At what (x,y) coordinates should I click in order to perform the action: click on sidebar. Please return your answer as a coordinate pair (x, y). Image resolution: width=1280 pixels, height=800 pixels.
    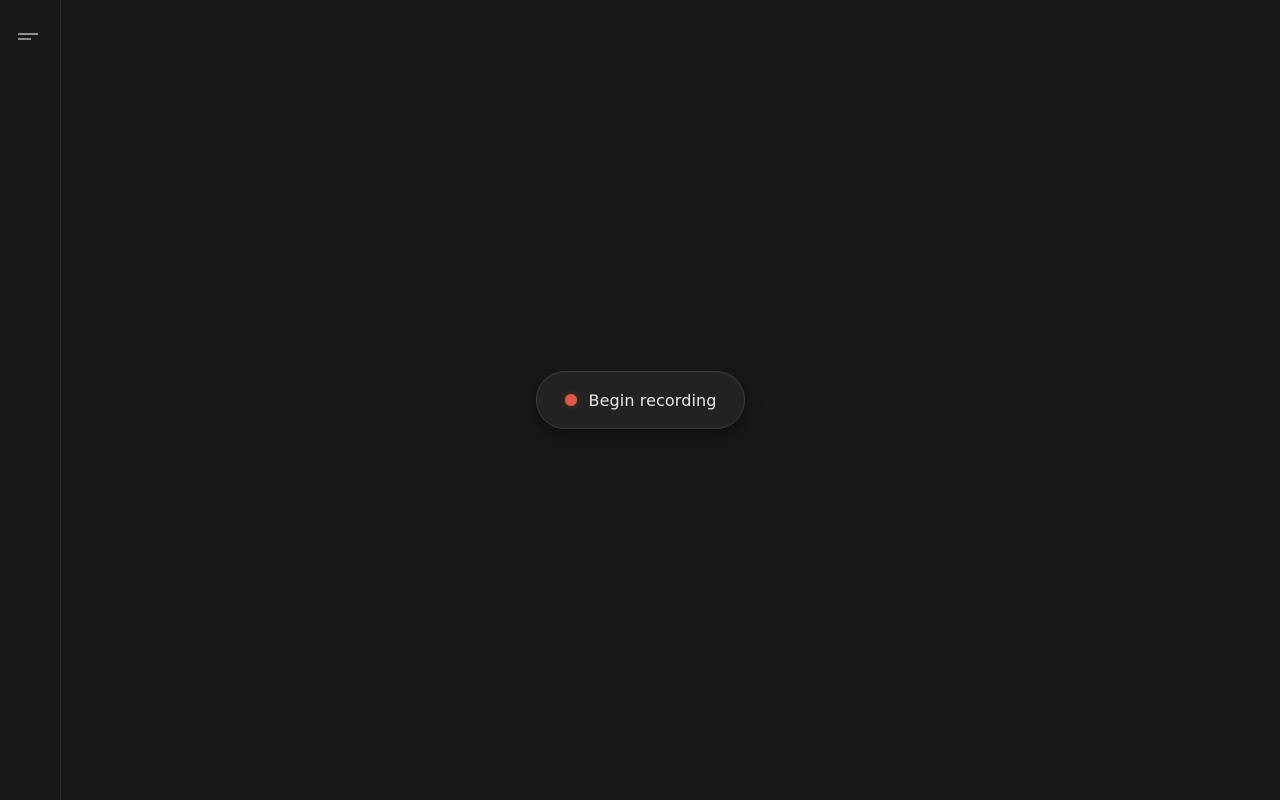
    Looking at the image, I should click on (30, 400).